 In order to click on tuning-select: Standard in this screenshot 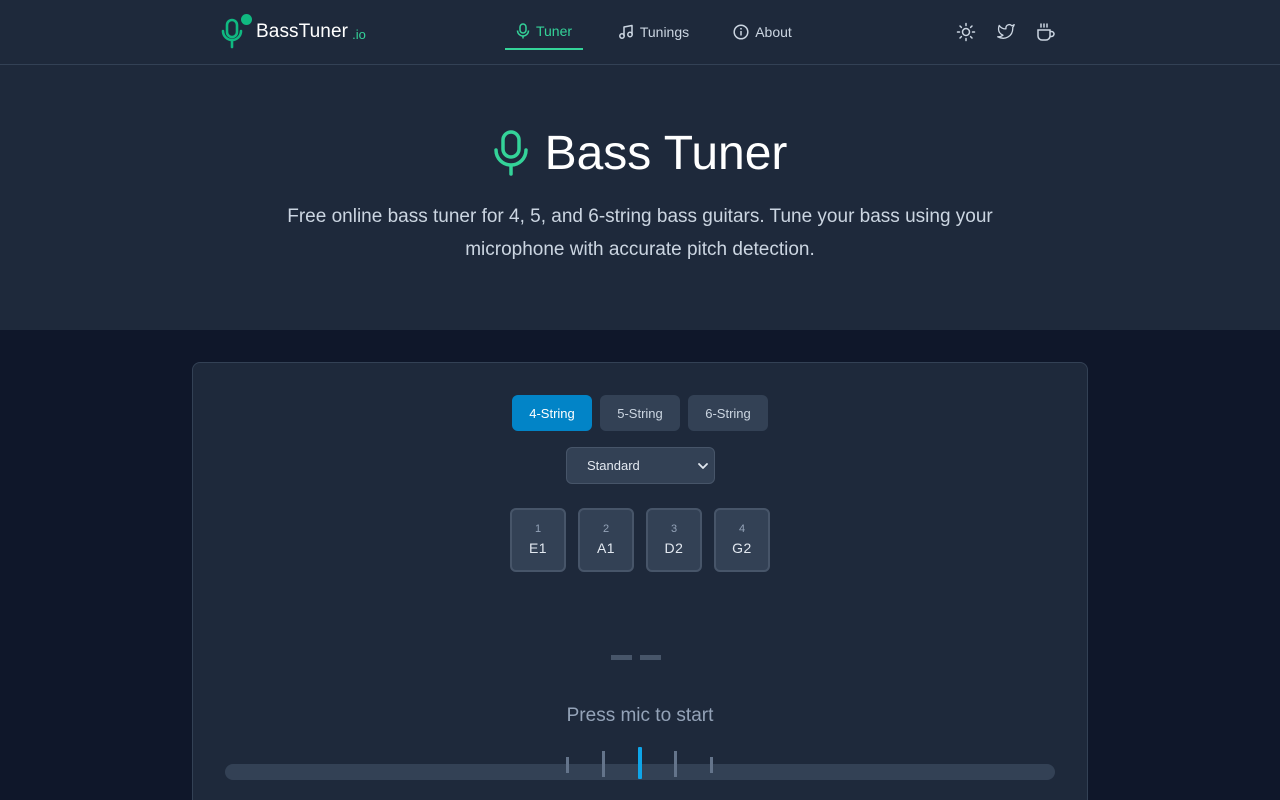, I will do `click(640, 465)`.